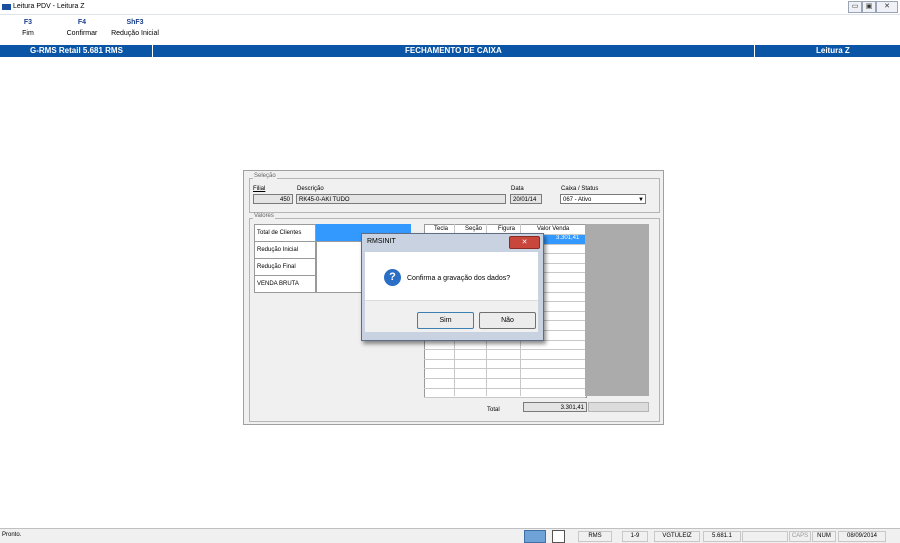 Image resolution: width=900 pixels, height=543 pixels. Describe the element at coordinates (12, 535) in the screenshot. I see `status-text: Pronto.` at that location.